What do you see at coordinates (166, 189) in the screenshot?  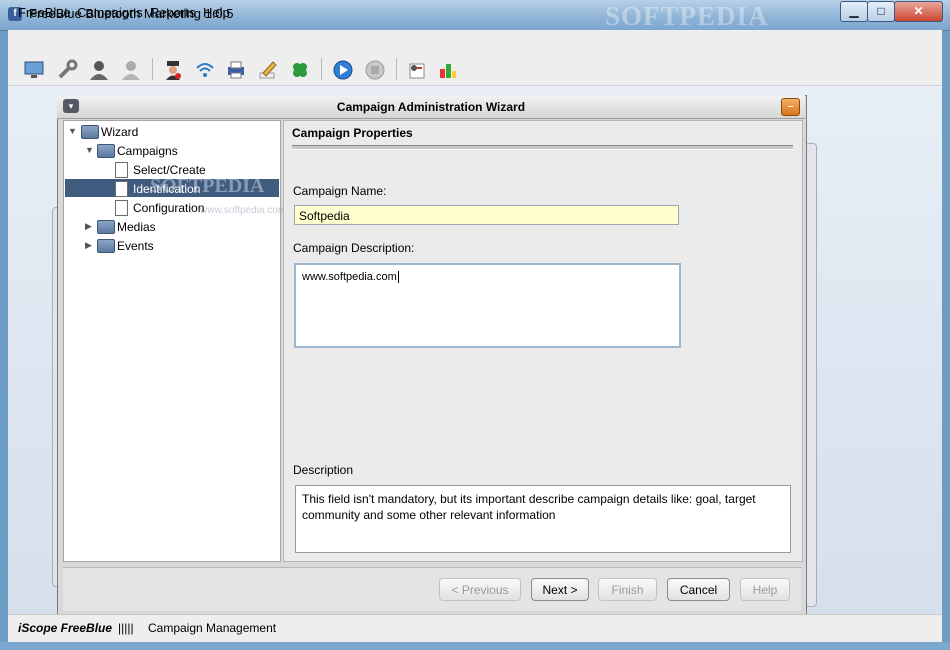 I see `tree-item-identification: Identification` at bounding box center [166, 189].